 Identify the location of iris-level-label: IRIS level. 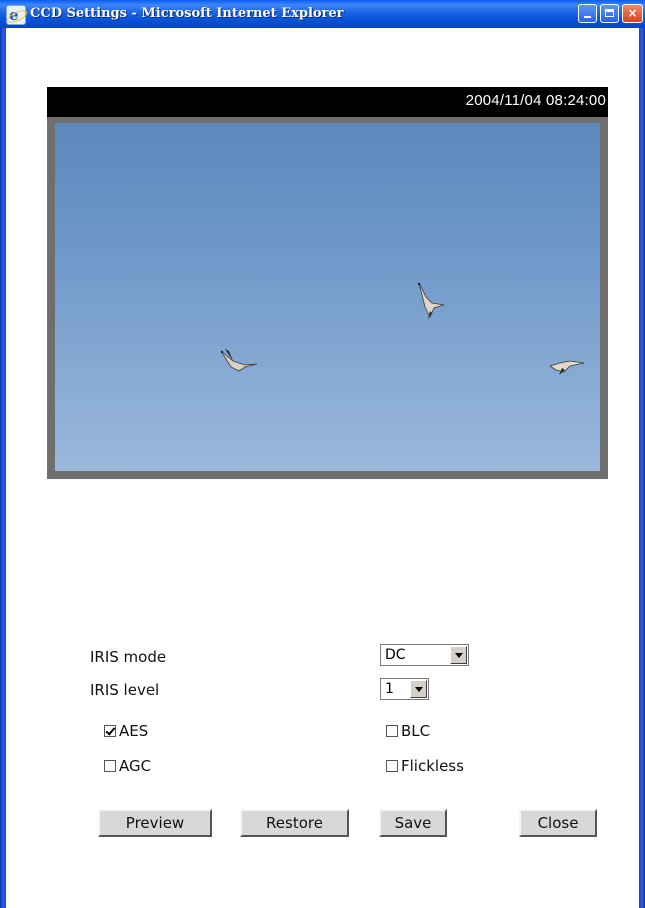
(125, 690).